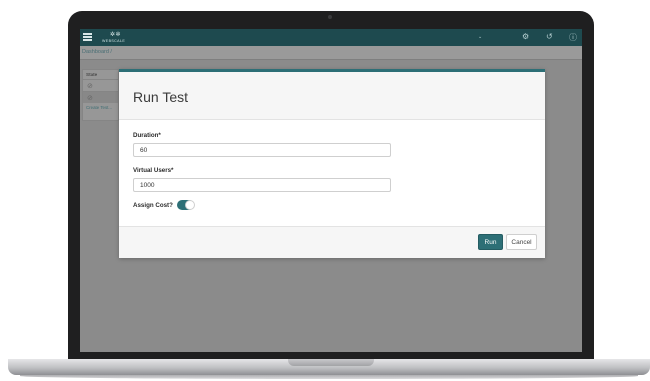 The height and width of the screenshot is (381, 650). I want to click on app-top-bar: ✲✲ WEBSCALE ⌄ ⚙ ↺ ⓘ, so click(331, 37).